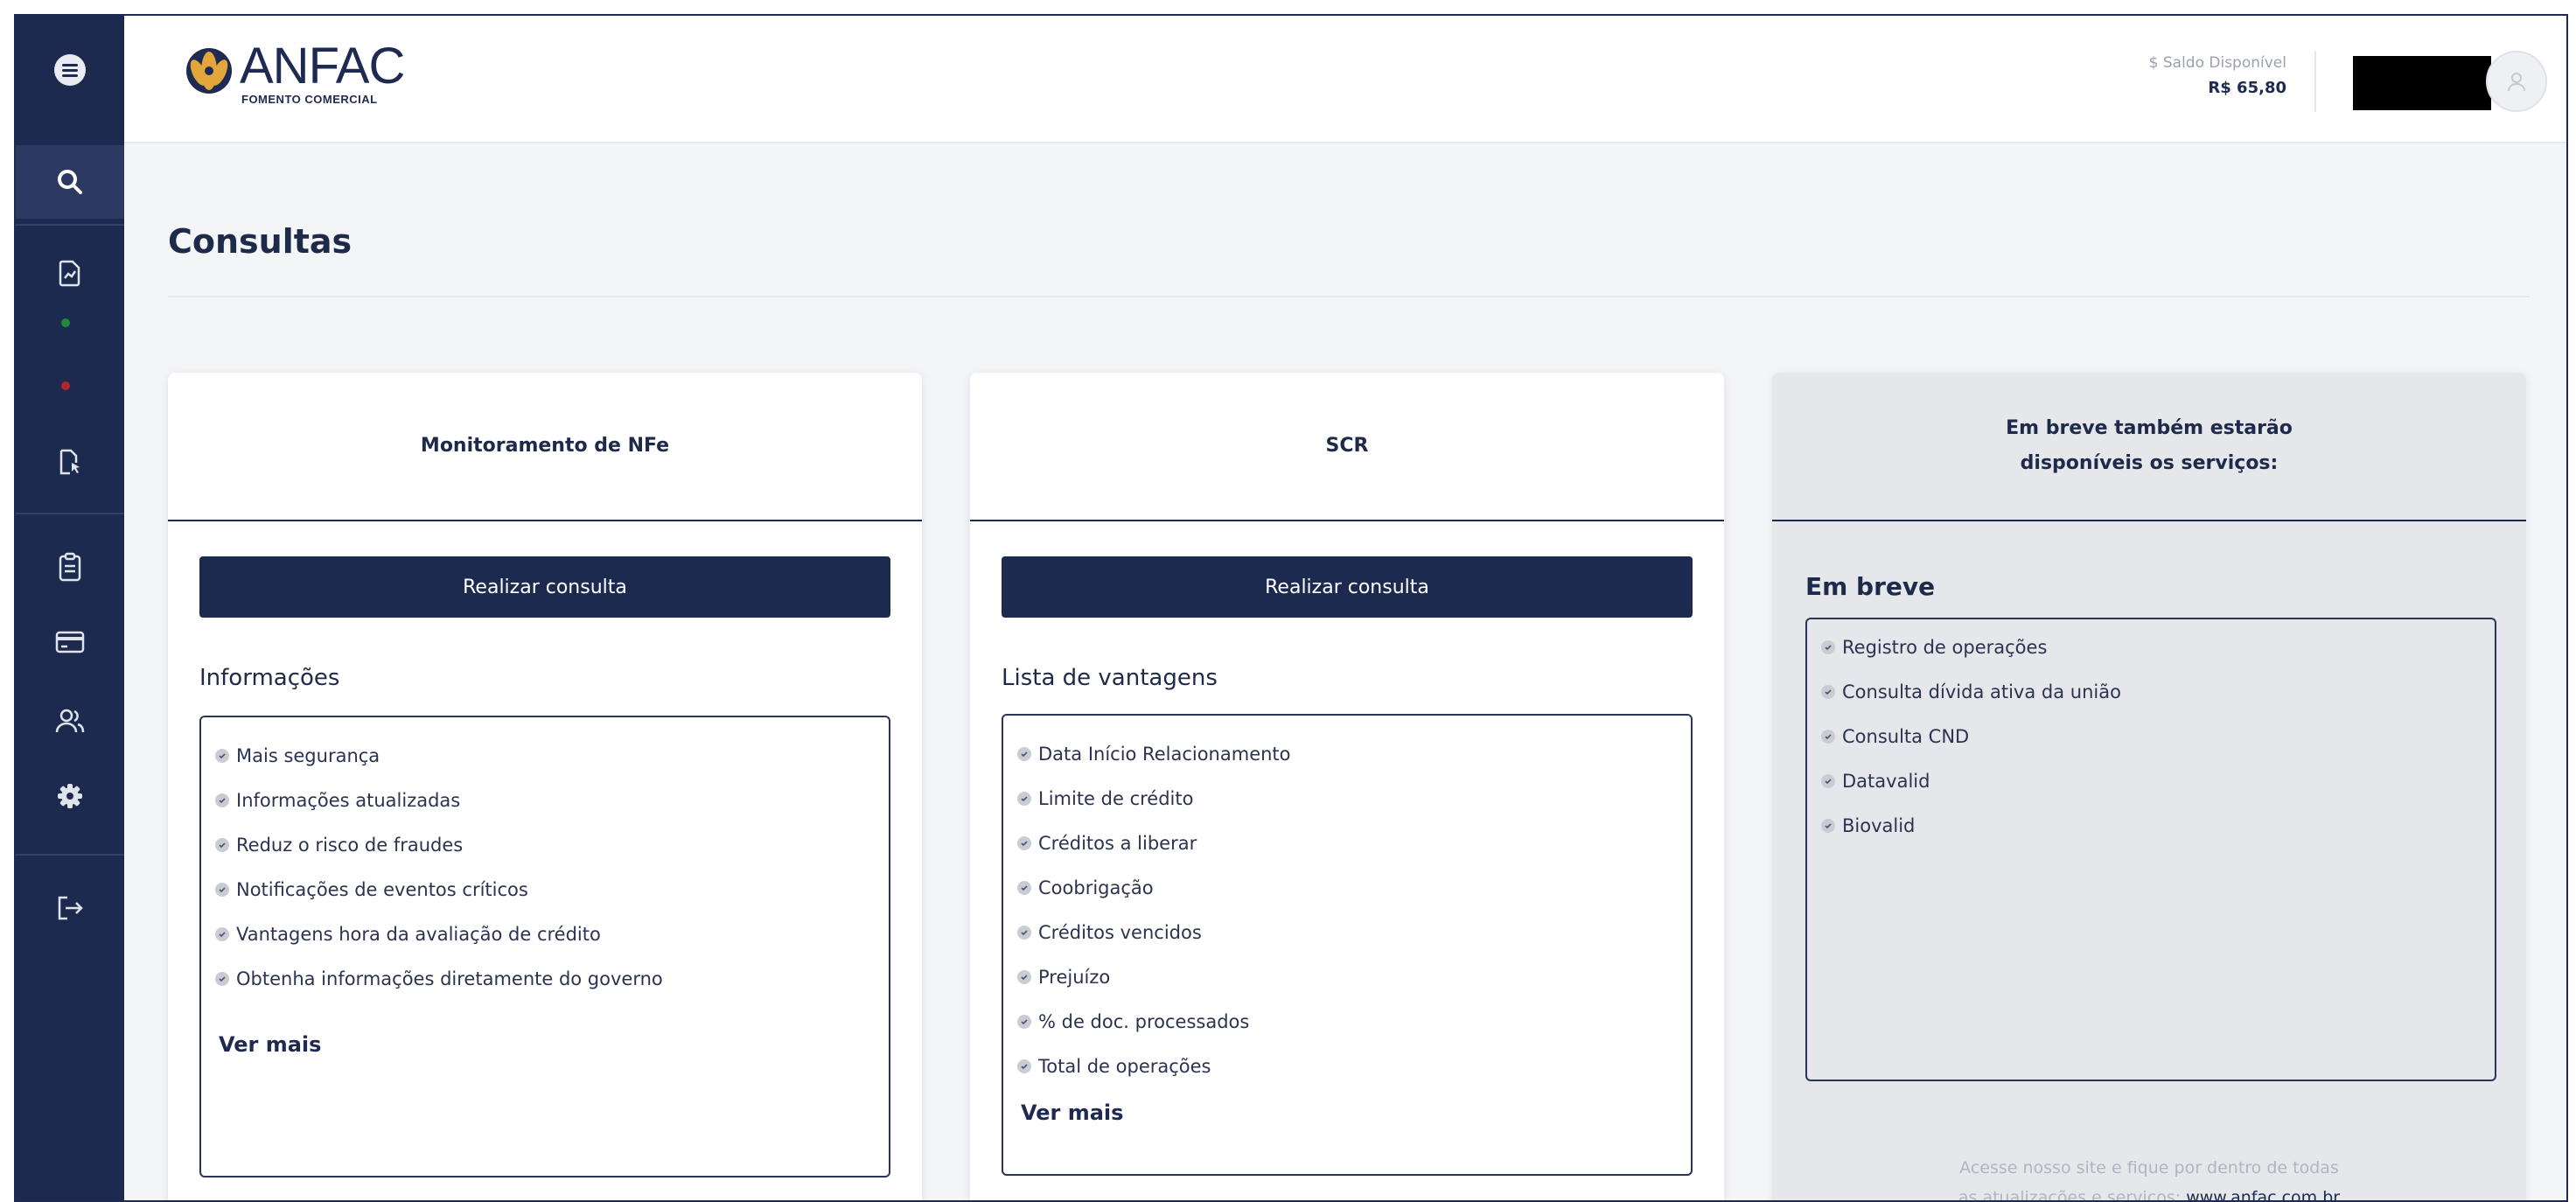 The width and height of the screenshot is (2576, 1202). Describe the element at coordinates (309, 99) in the screenshot. I see `logo-subtitle: FOMENTO COMERCIAL` at that location.